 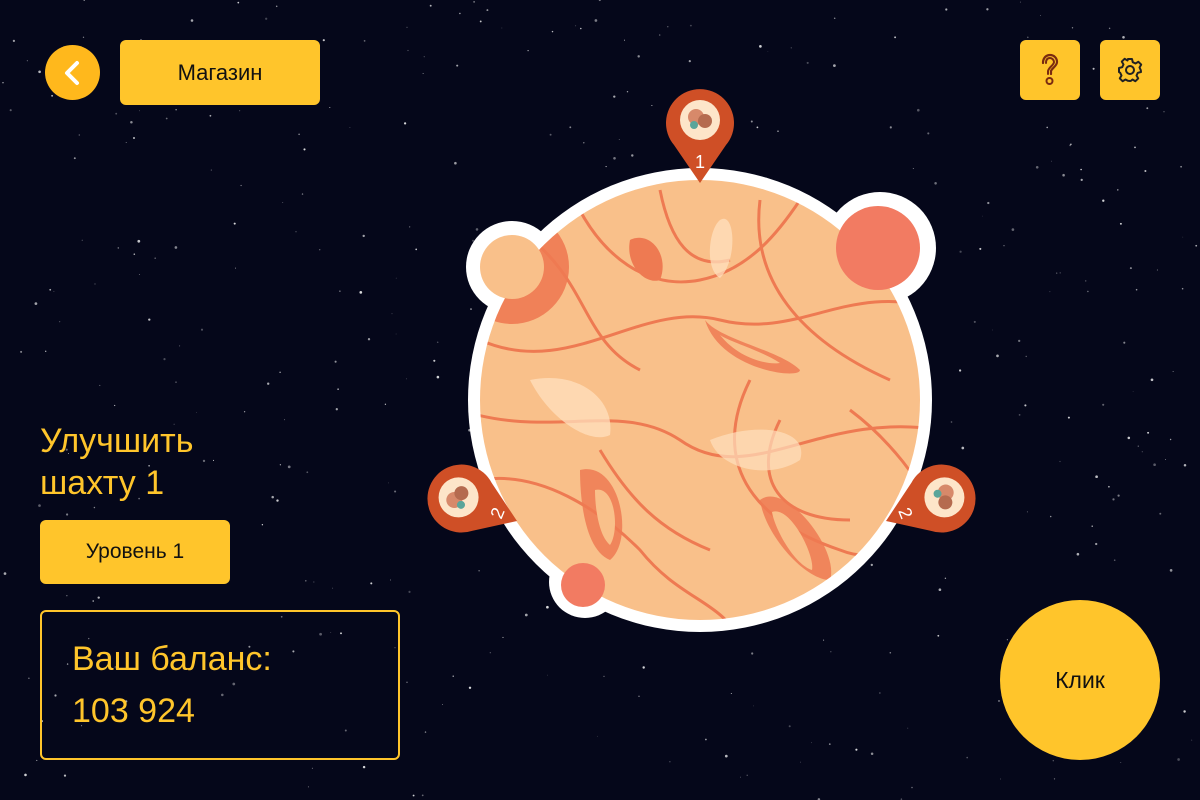 I want to click on level-button-label: Уровень 1, so click(x=135, y=551).